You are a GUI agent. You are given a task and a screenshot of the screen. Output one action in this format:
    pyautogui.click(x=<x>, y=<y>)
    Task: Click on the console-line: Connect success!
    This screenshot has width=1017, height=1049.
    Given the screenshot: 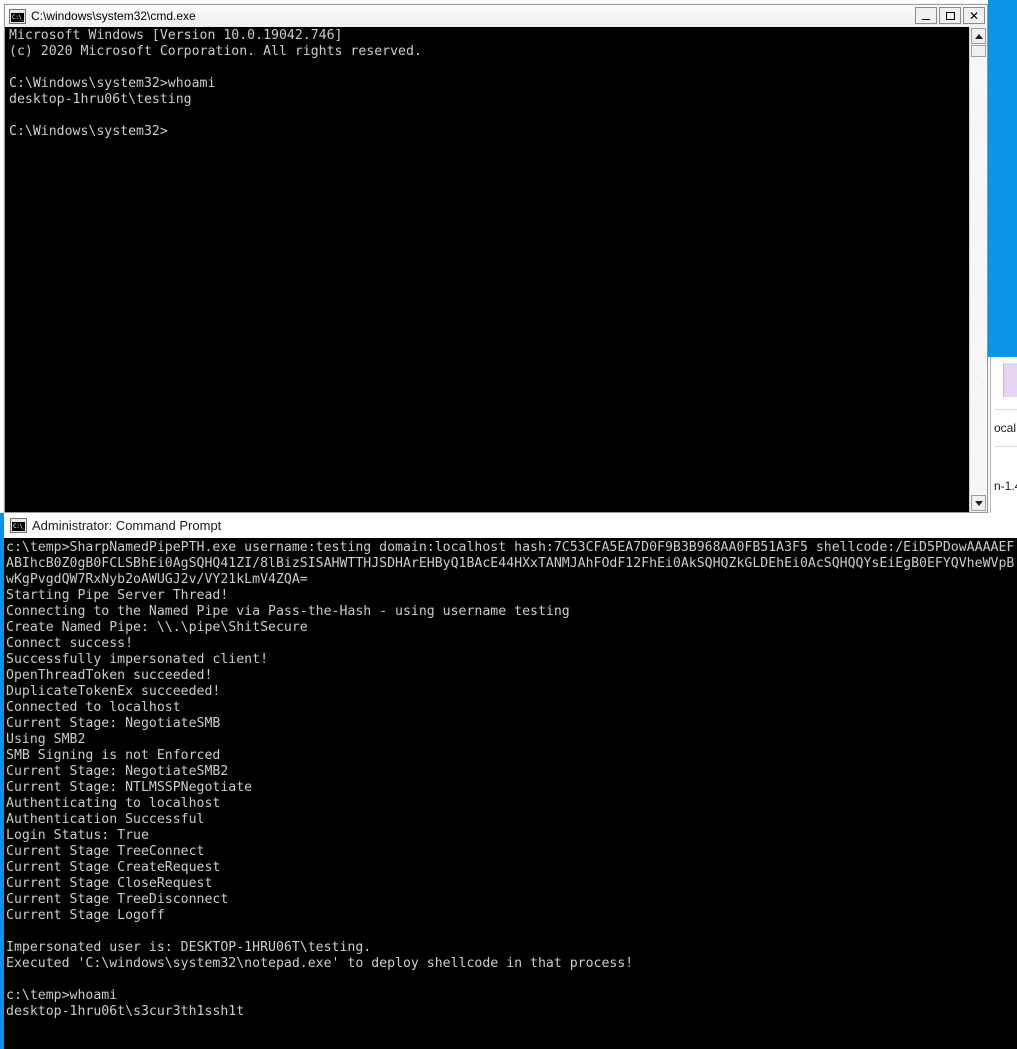 What is the action you would take?
    pyautogui.click(x=70, y=643)
    